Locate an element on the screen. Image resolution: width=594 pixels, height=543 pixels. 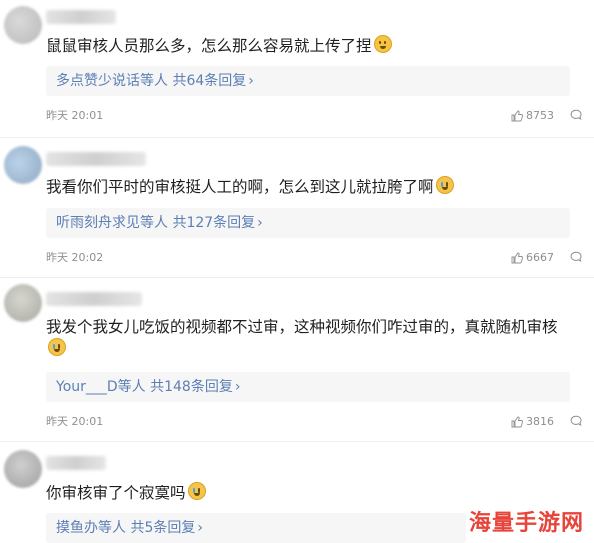
comment-text: 我发个我女儿吃饭的视频都不过审，这种视频你们咋过审的，真就随机审核 is located at coordinates (310, 338).